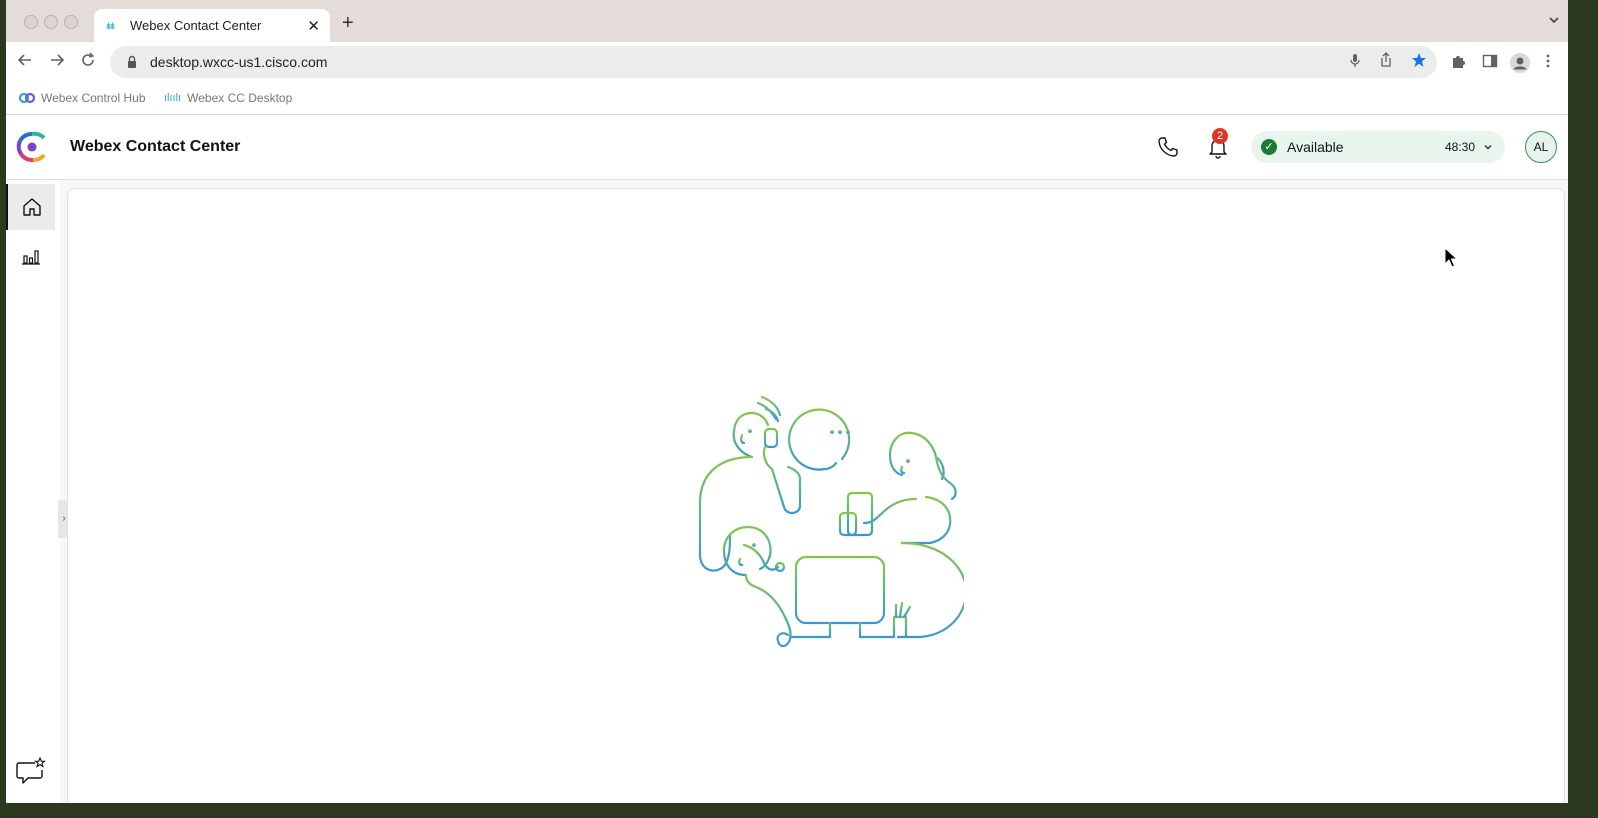 This screenshot has width=1598, height=818. I want to click on sidebar-item-statistics, so click(30, 256).